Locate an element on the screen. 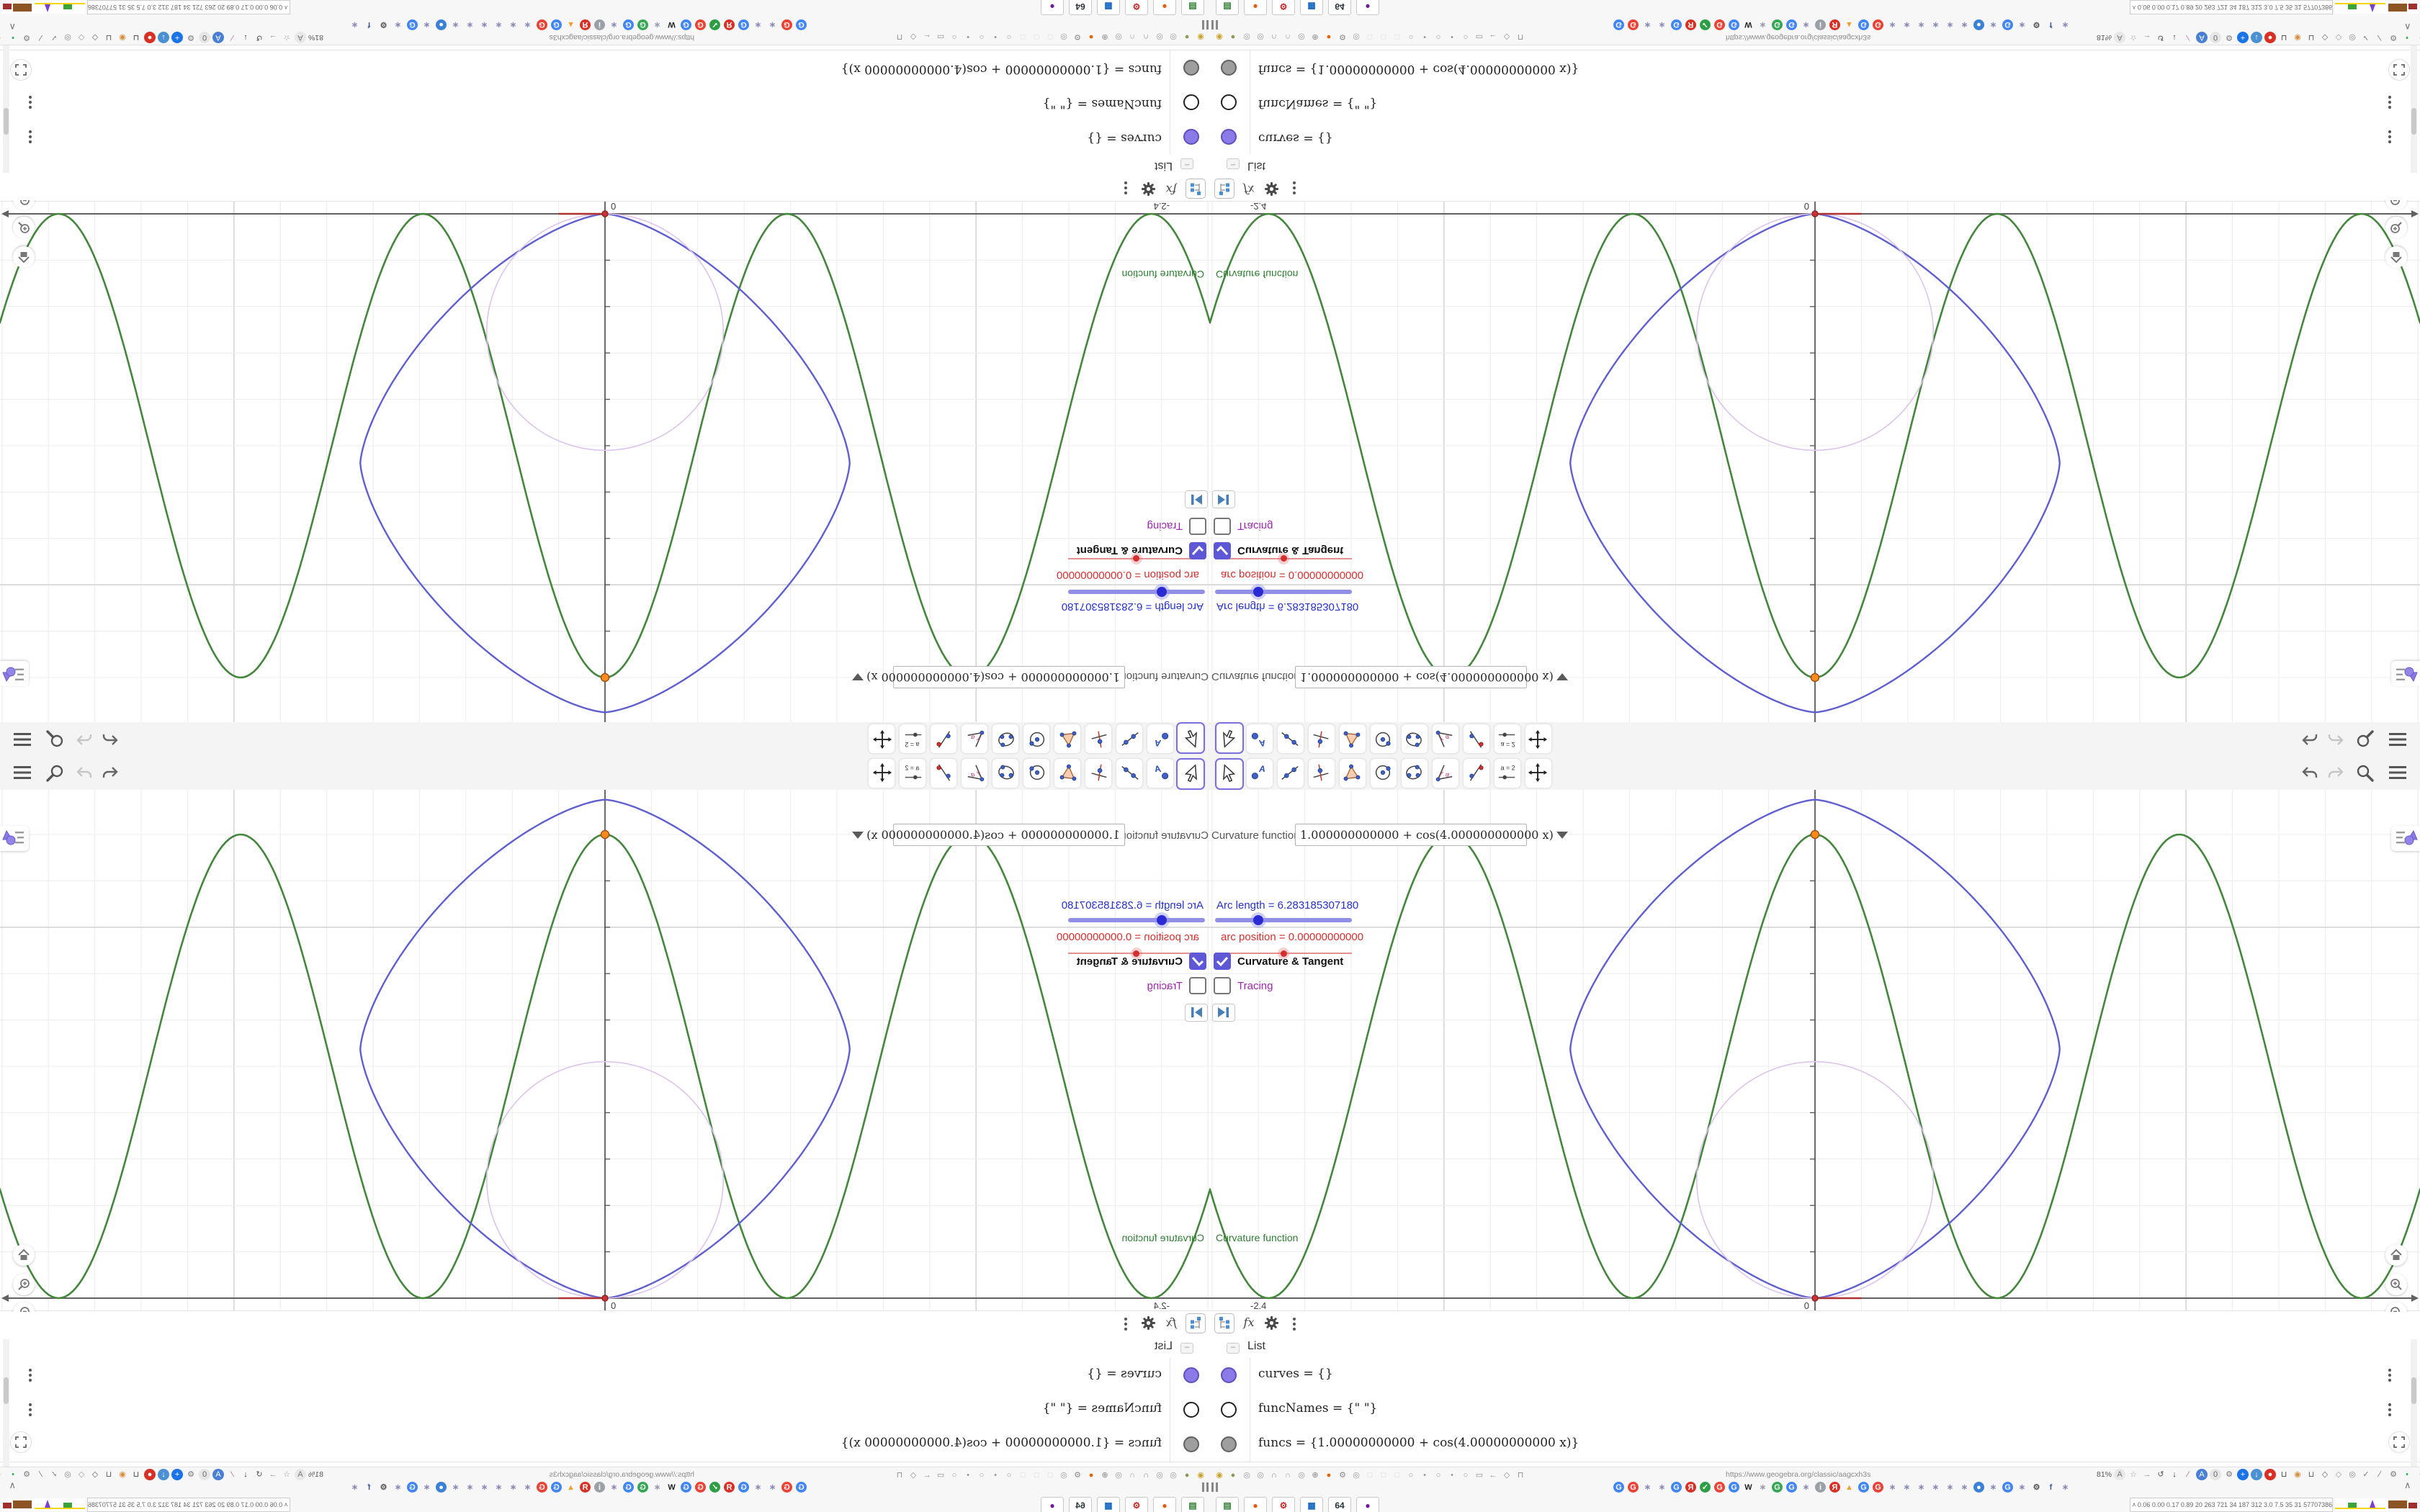  point-tool: A is located at coordinates (1259, 773).